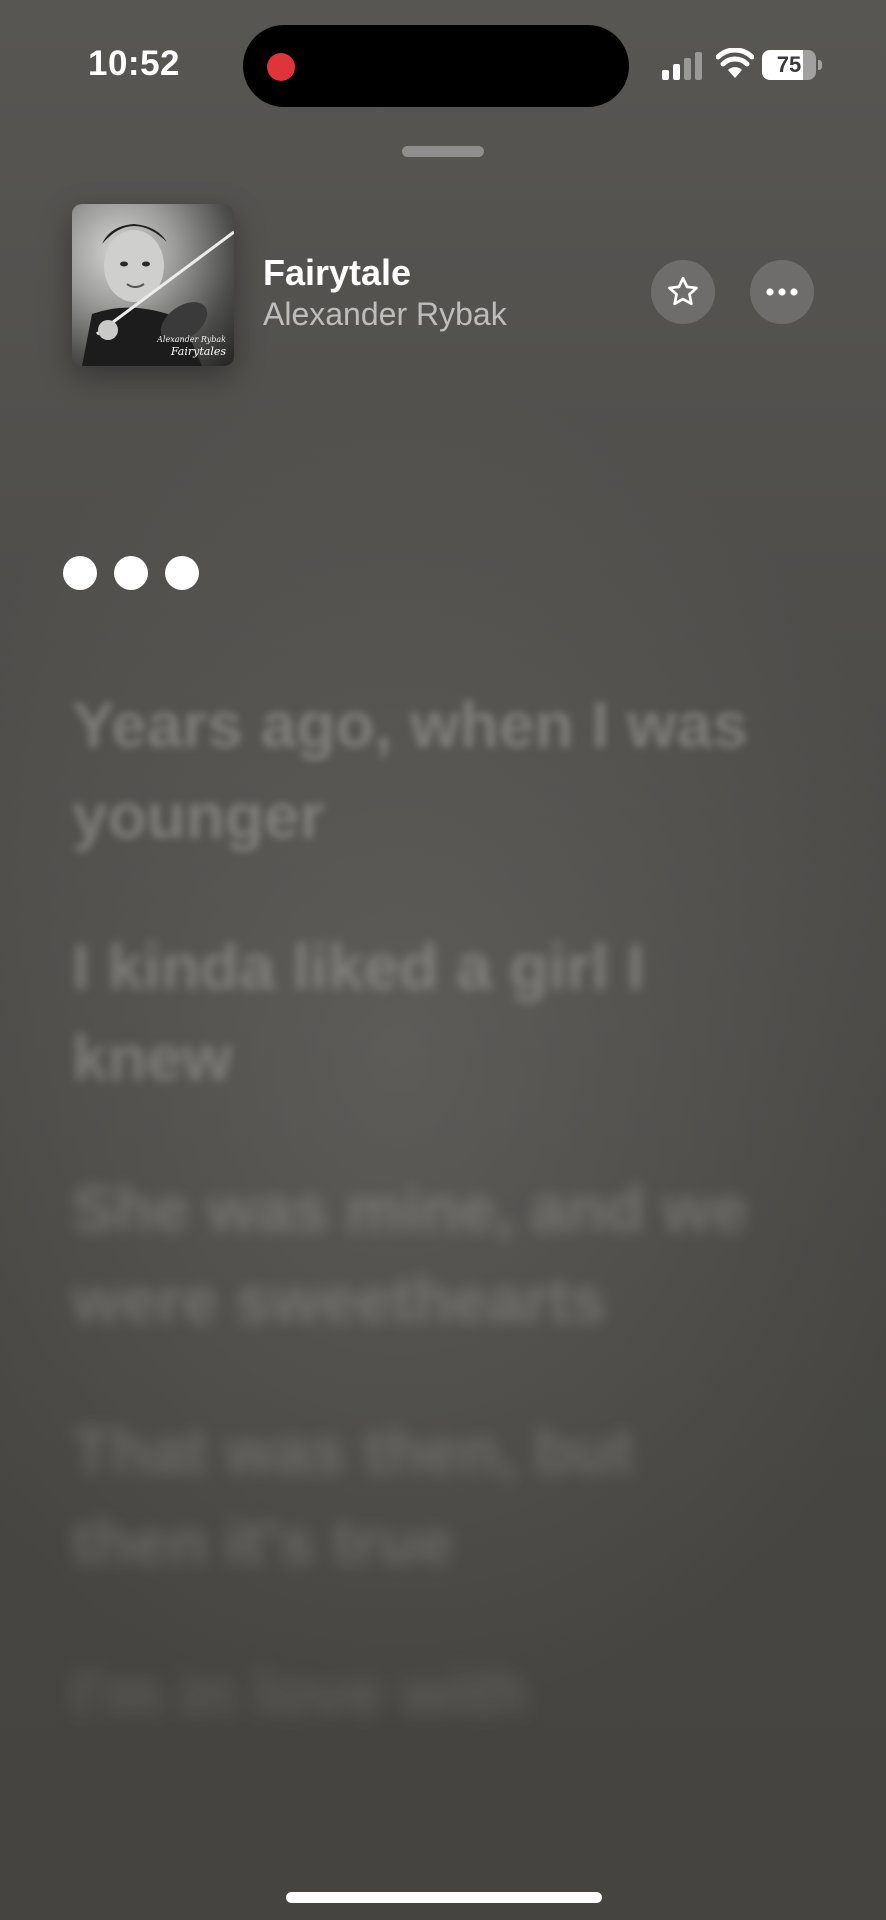  Describe the element at coordinates (417, 771) in the screenshot. I see `lyric-line: Years ago, when I was younger` at that location.